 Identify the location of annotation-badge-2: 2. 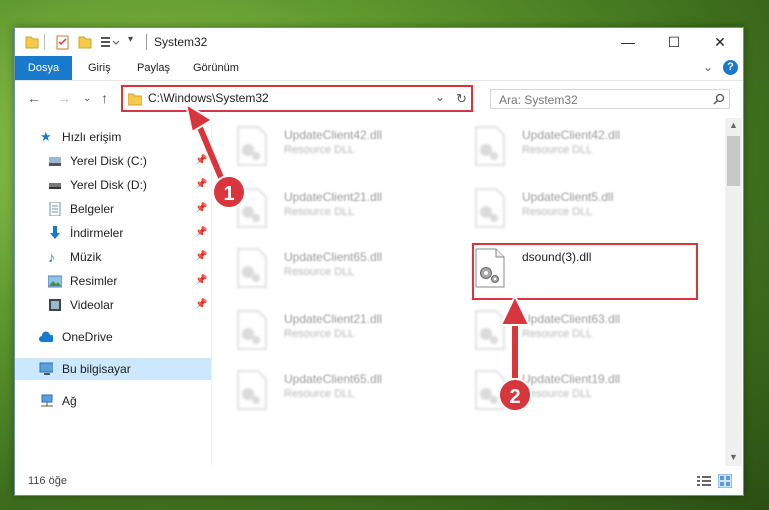
(515, 395).